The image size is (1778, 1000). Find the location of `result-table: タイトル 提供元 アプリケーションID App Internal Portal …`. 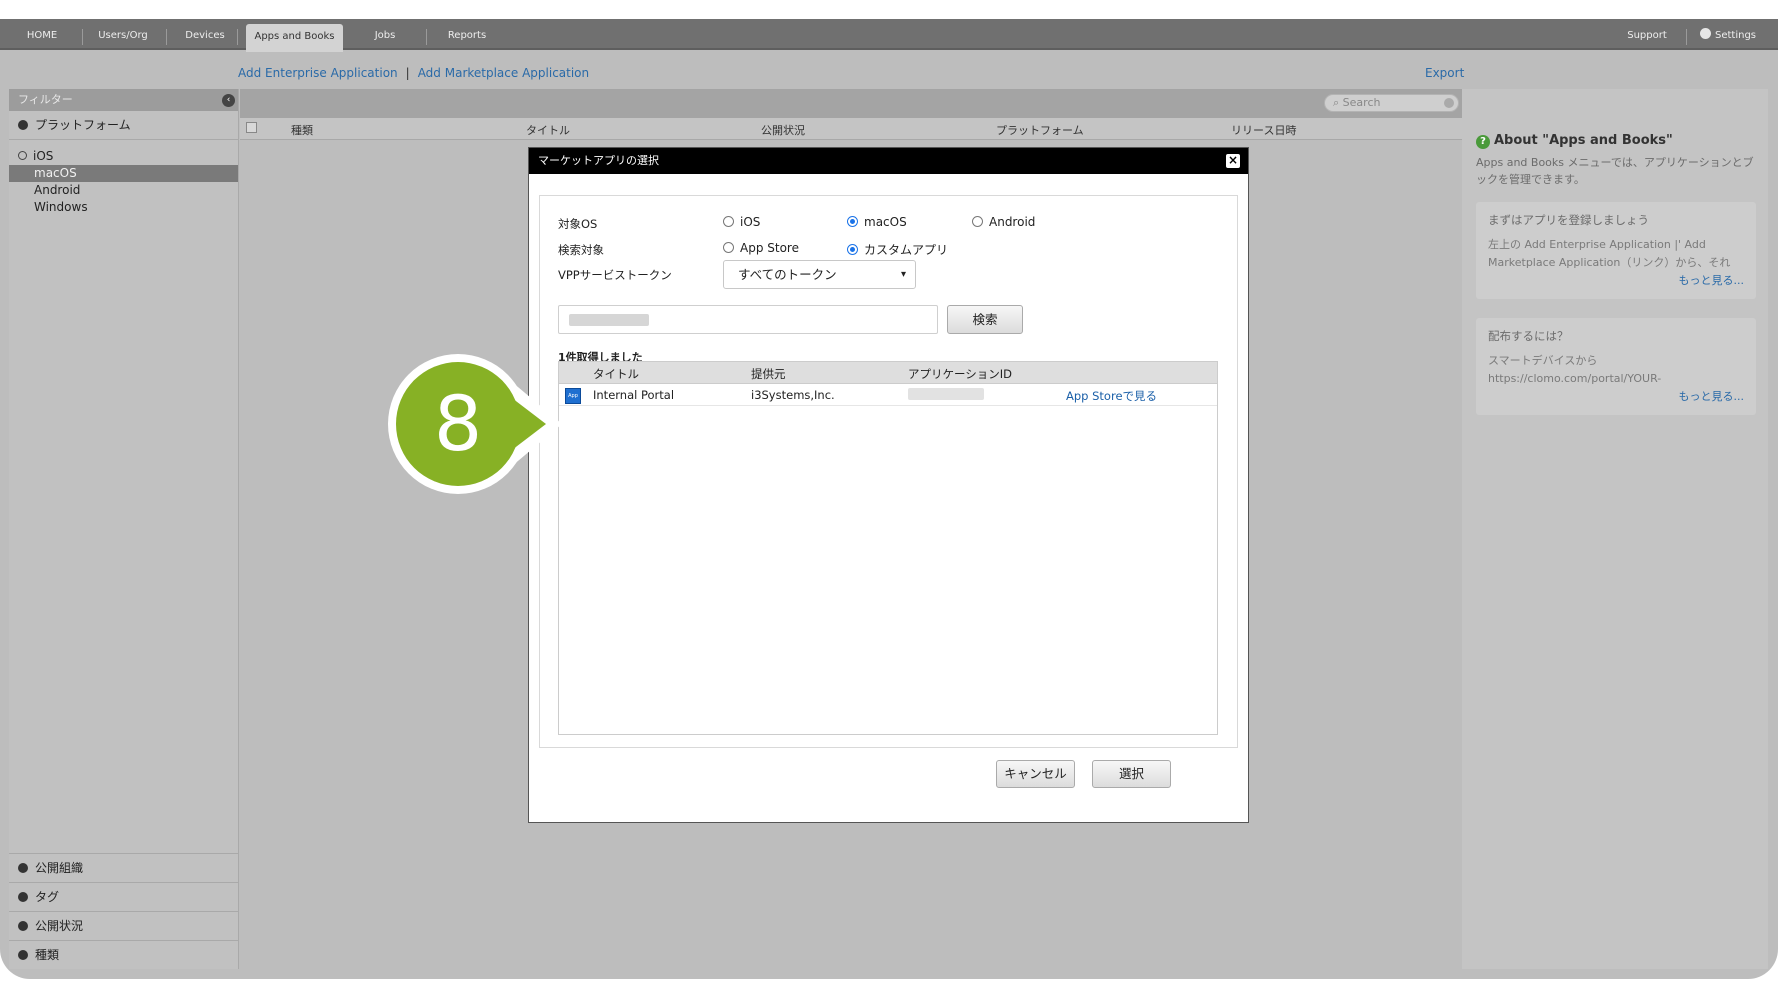

result-table: タイトル 提供元 アプリケーションID App Internal Portal … is located at coordinates (888, 548).